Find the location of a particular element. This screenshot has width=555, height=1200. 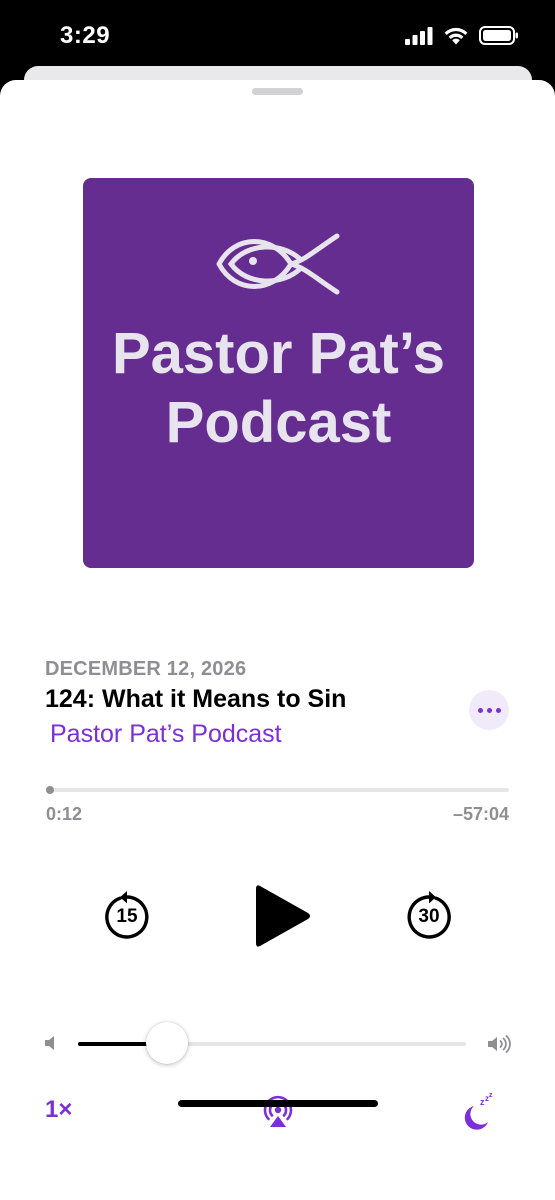

play-icon is located at coordinates (283, 916).